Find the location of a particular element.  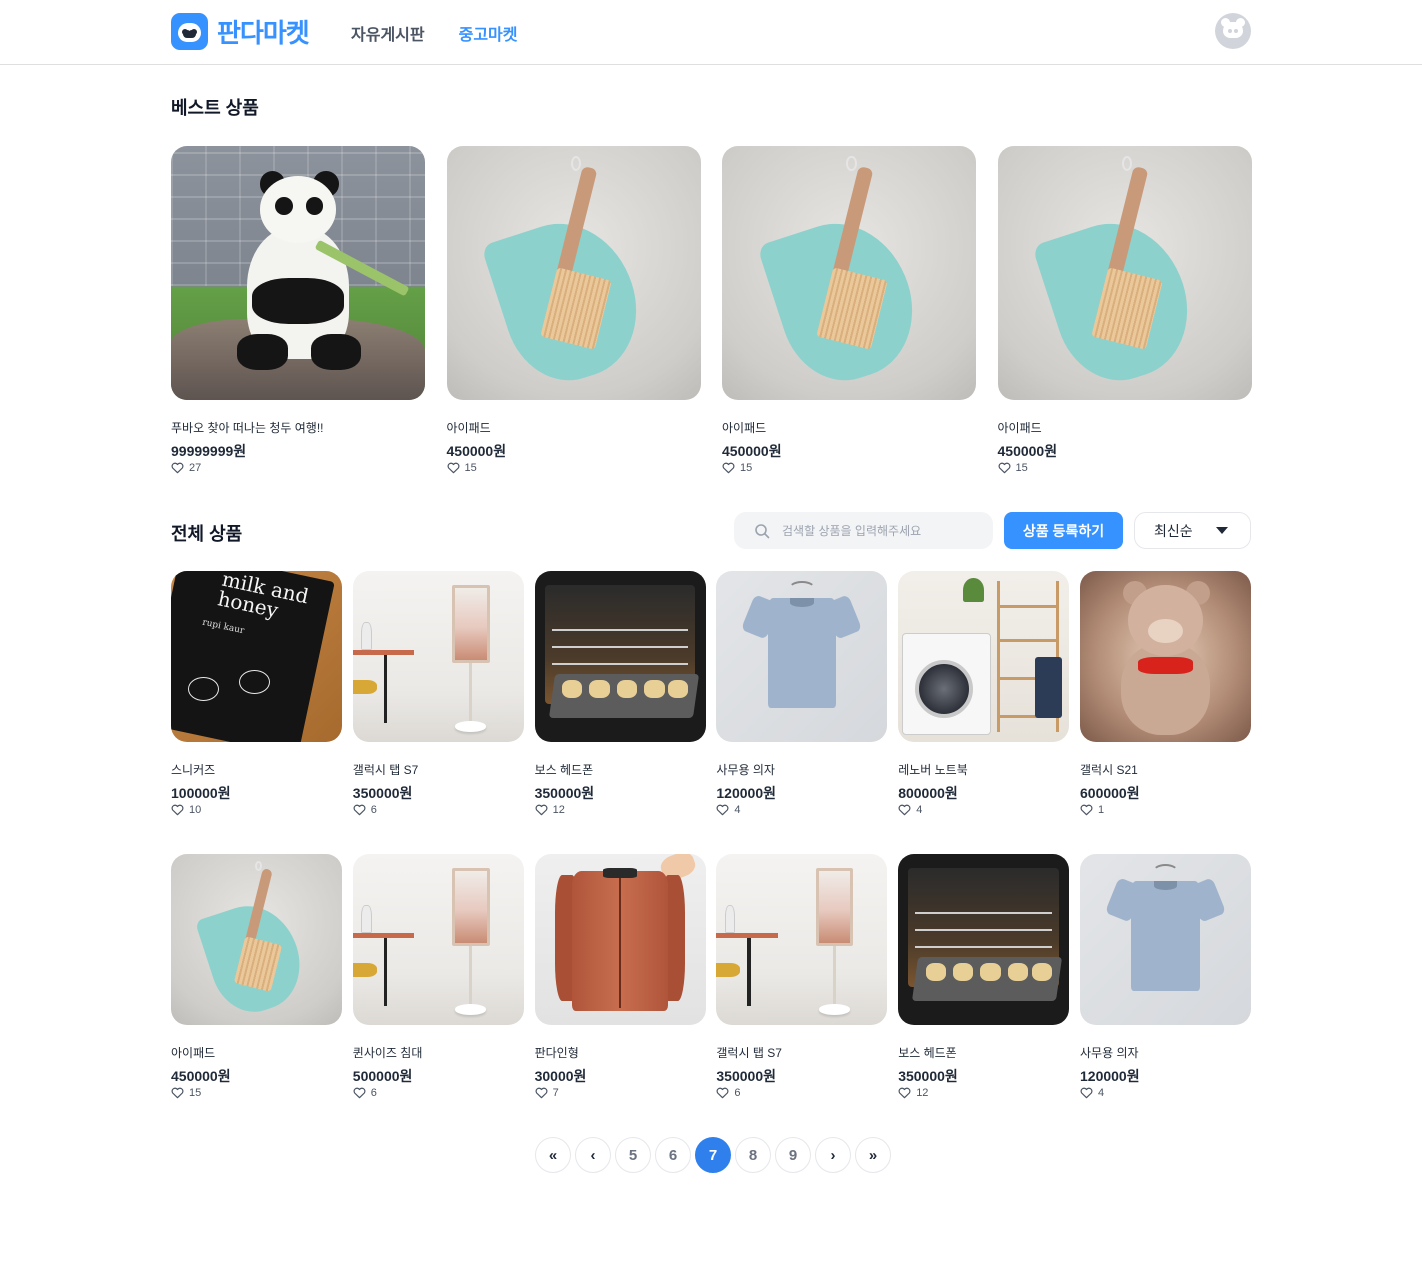

all-products-title: 전체 상품 is located at coordinates (207, 534).